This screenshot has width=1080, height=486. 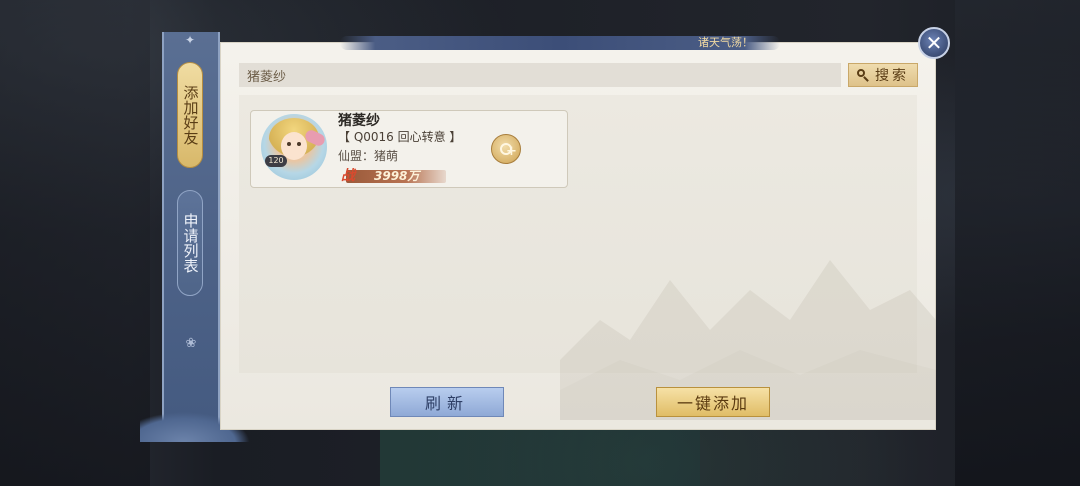 What do you see at coordinates (348, 176) in the screenshot?
I see `combat-power-icon: 战` at bounding box center [348, 176].